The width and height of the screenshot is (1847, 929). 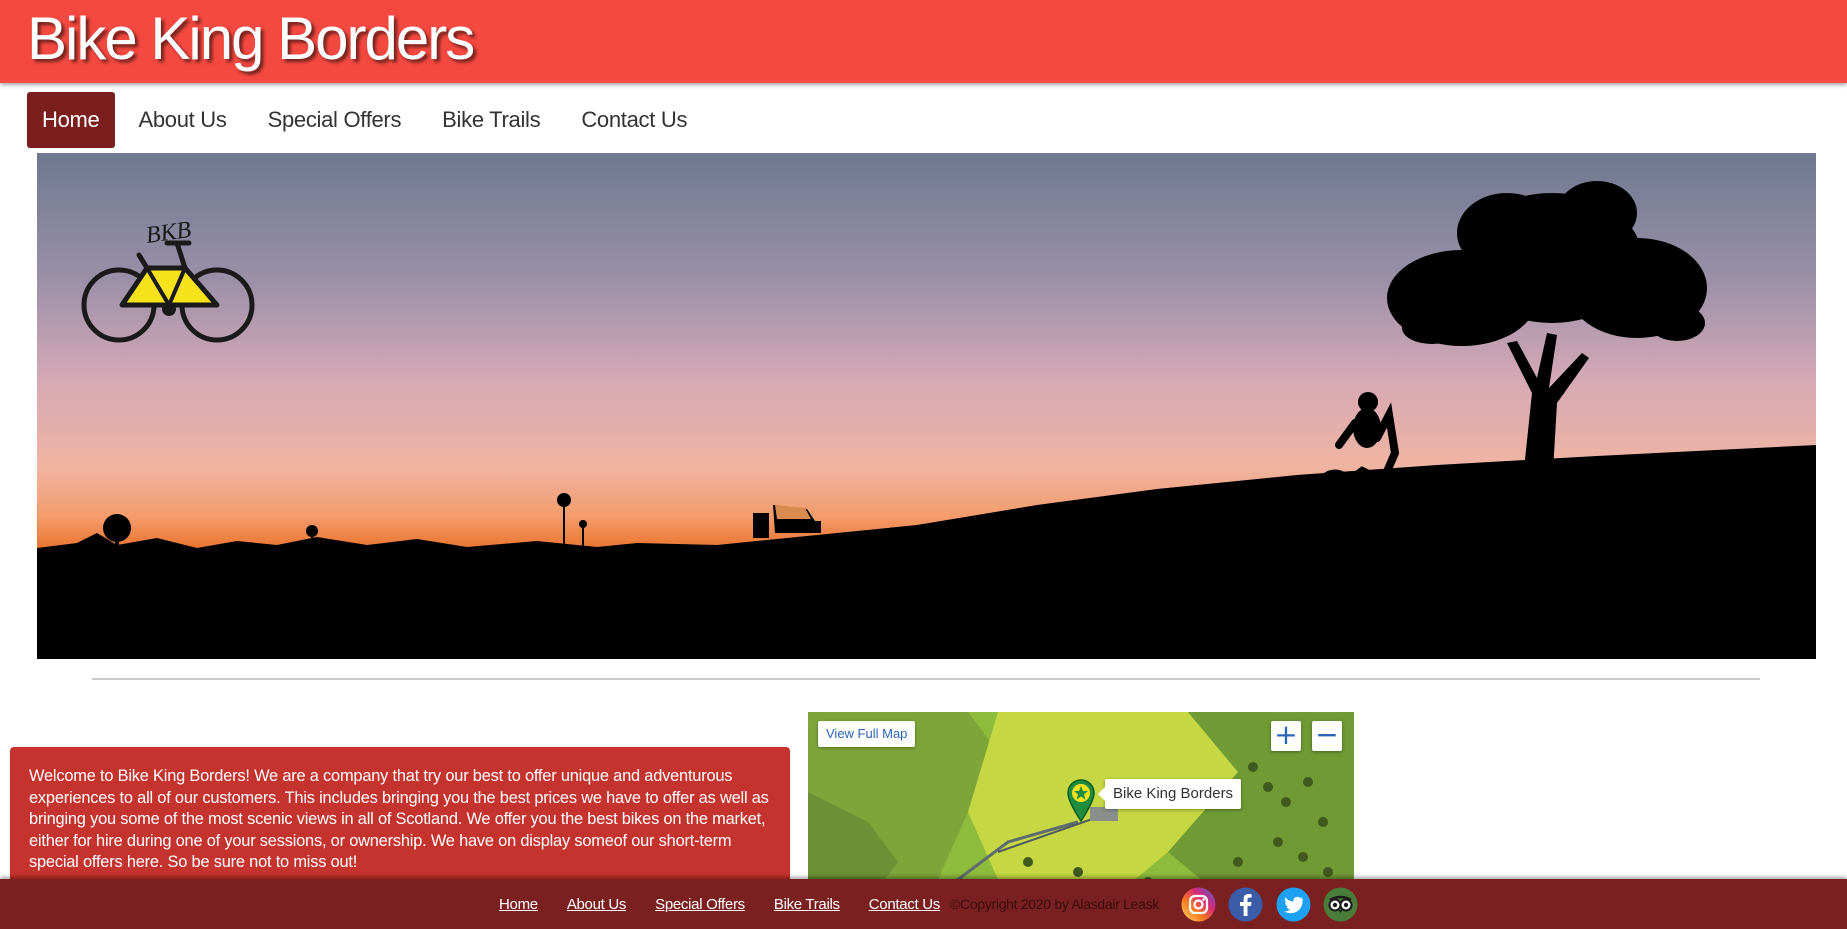 What do you see at coordinates (491, 120) in the screenshot?
I see `nav-bike-trails: Bike Trails` at bounding box center [491, 120].